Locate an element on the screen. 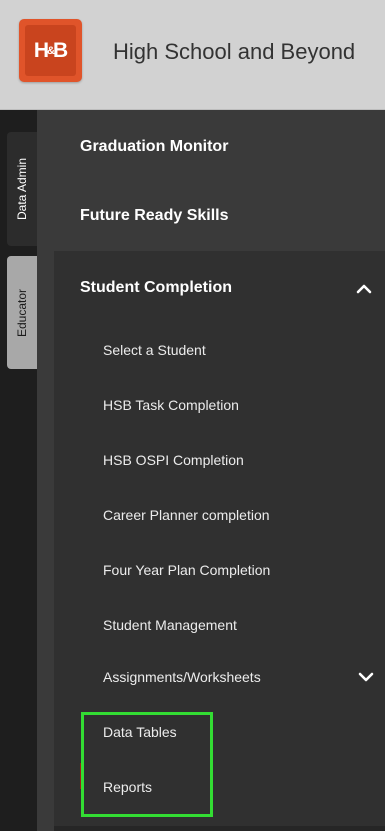 The height and width of the screenshot is (831, 385). nav-item-graduation-monitor: Graduation Monitor is located at coordinates (154, 147).